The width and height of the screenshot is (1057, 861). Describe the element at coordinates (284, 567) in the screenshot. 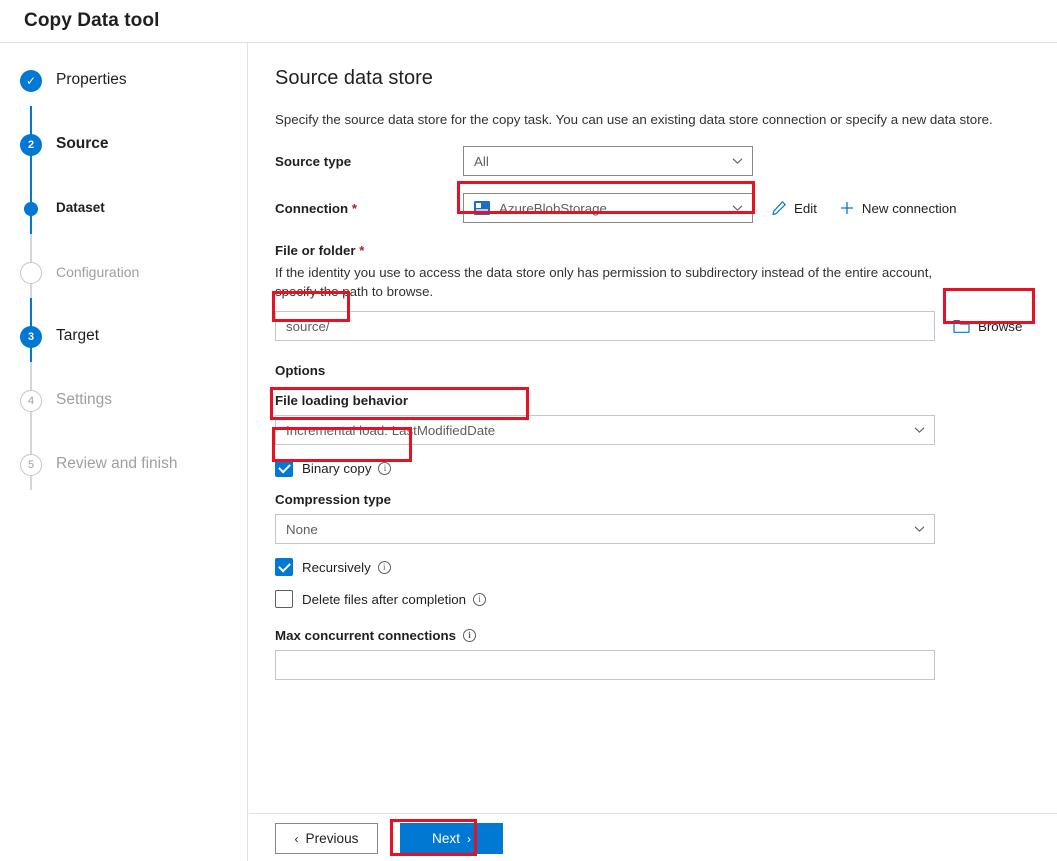

I see `recursively-checkbox` at that location.